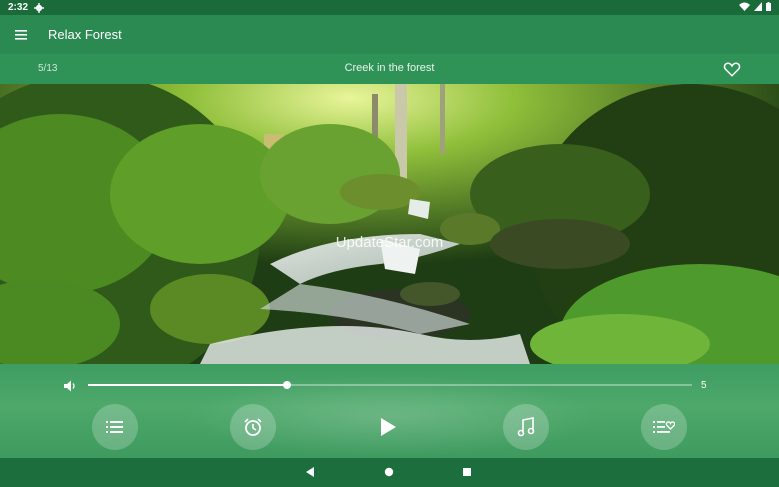 This screenshot has width=779, height=487. Describe the element at coordinates (704, 385) in the screenshot. I see `volume-value: 5` at that location.